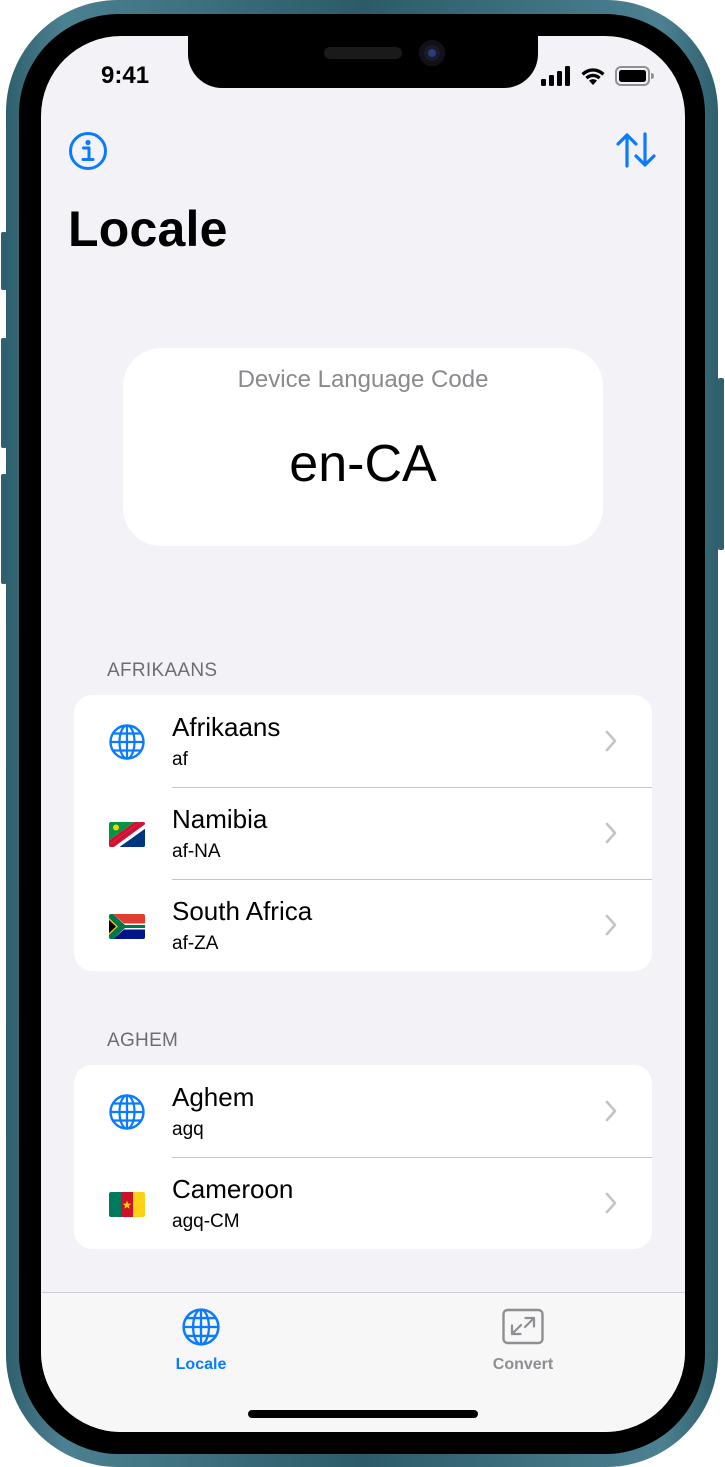 The height and width of the screenshot is (1467, 725). I want to click on device-language-card: Device Language Code en-CA, so click(363, 447).